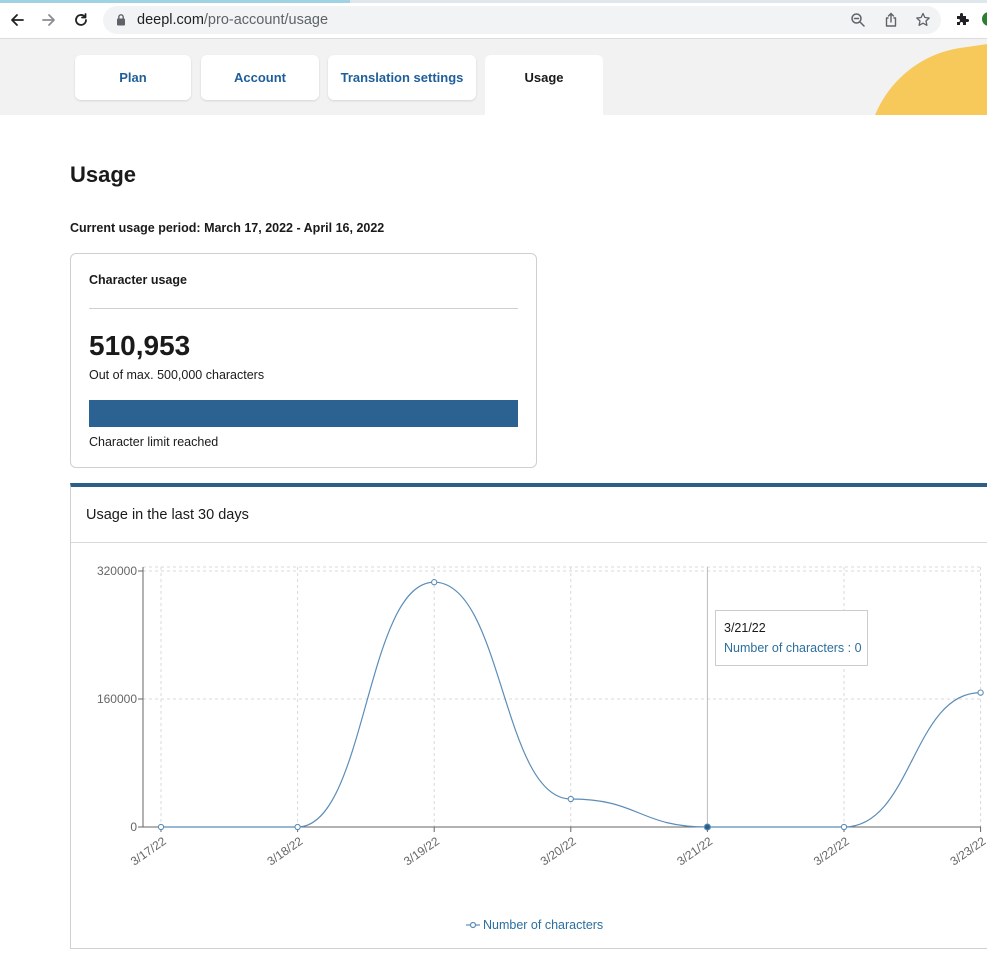  What do you see at coordinates (103, 174) in the screenshot?
I see `page-title: Usage` at bounding box center [103, 174].